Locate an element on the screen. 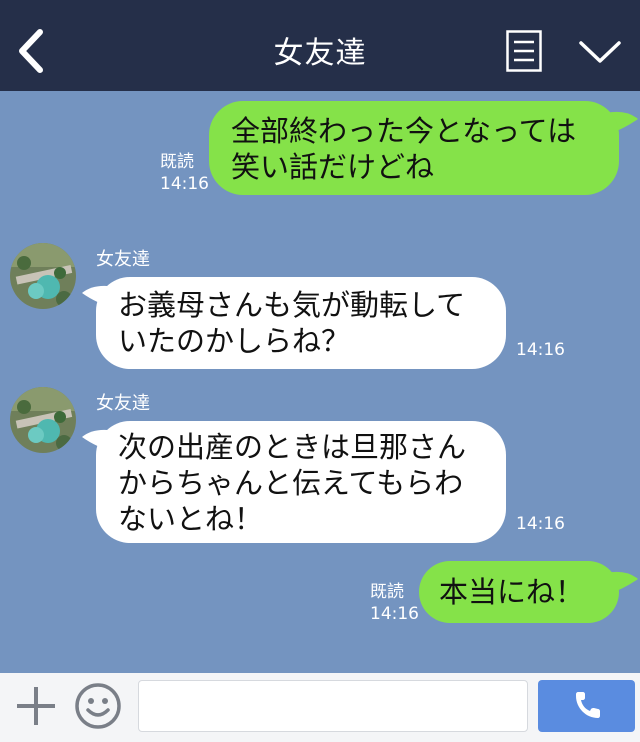  message-bubble: 次の出産のときは旦那さん からちゃんと伝えてもらわ ないとね！ is located at coordinates (301, 482).